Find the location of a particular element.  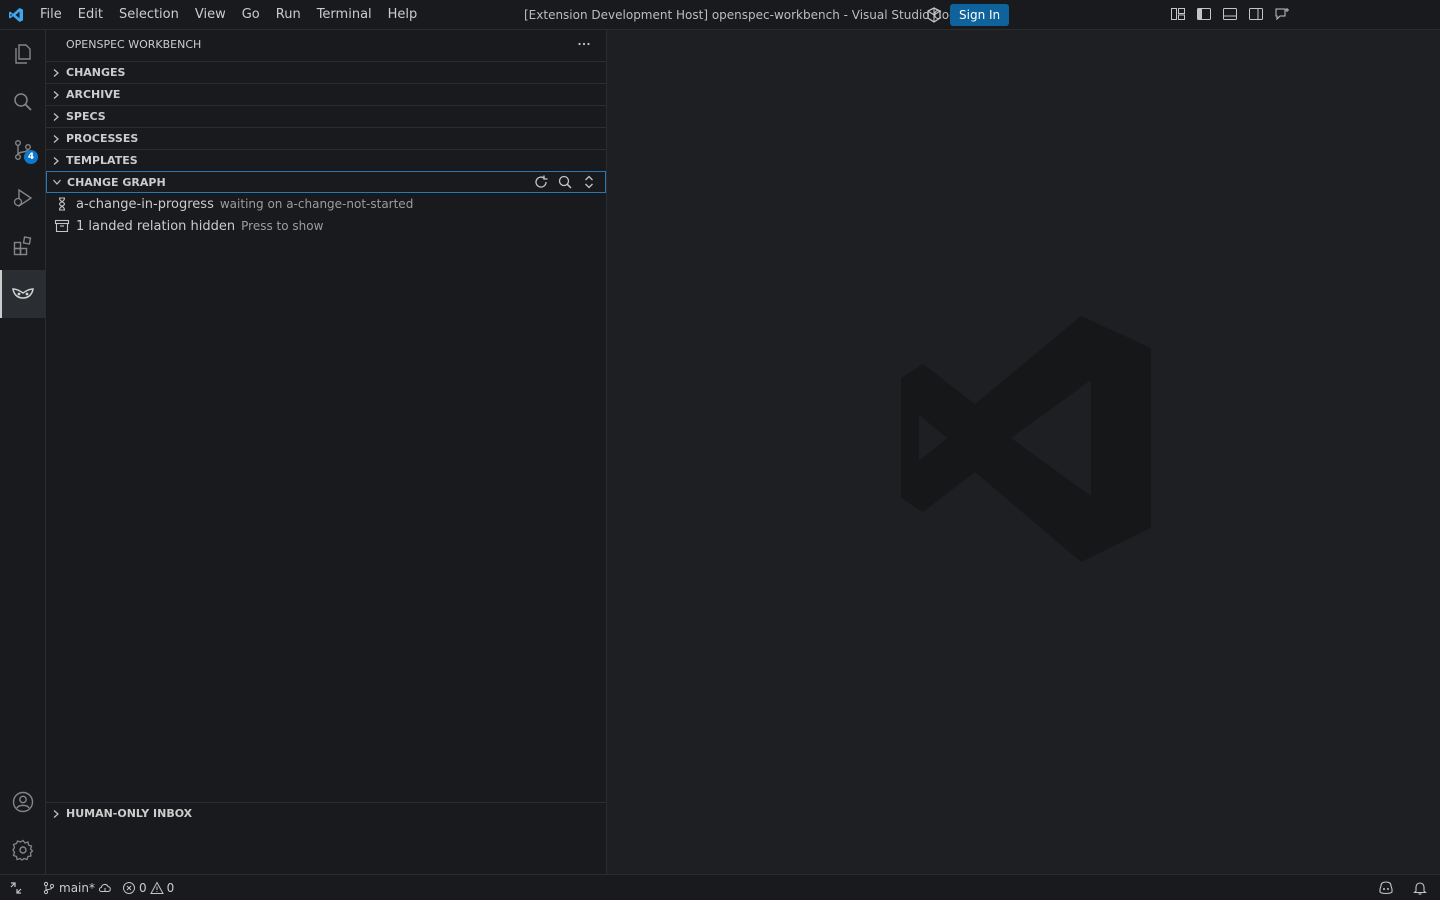

section-archive: ARCHIVE is located at coordinates (326, 94).